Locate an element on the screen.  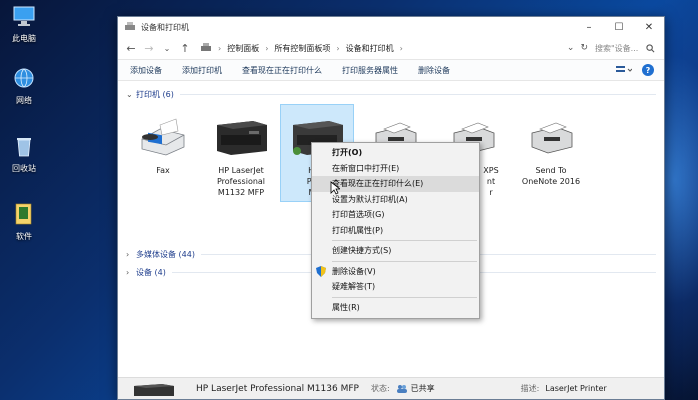
computer-icon is located at coordinates (24, 16).